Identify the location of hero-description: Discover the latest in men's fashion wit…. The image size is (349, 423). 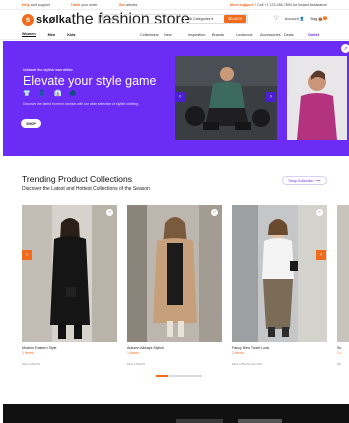
(81, 104).